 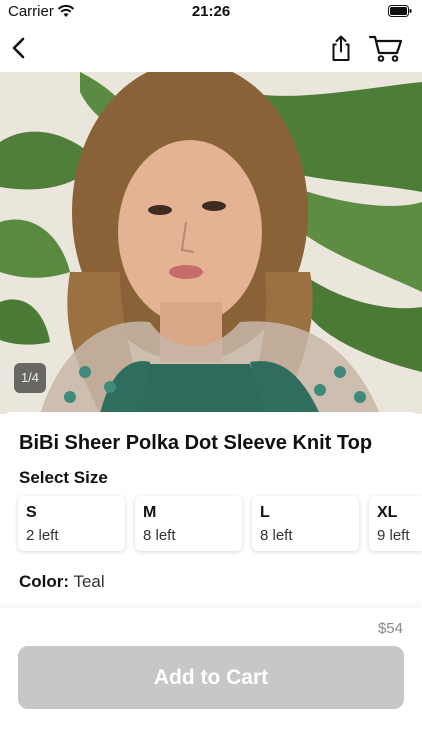 What do you see at coordinates (150, 512) in the screenshot?
I see `size-name: M` at bounding box center [150, 512].